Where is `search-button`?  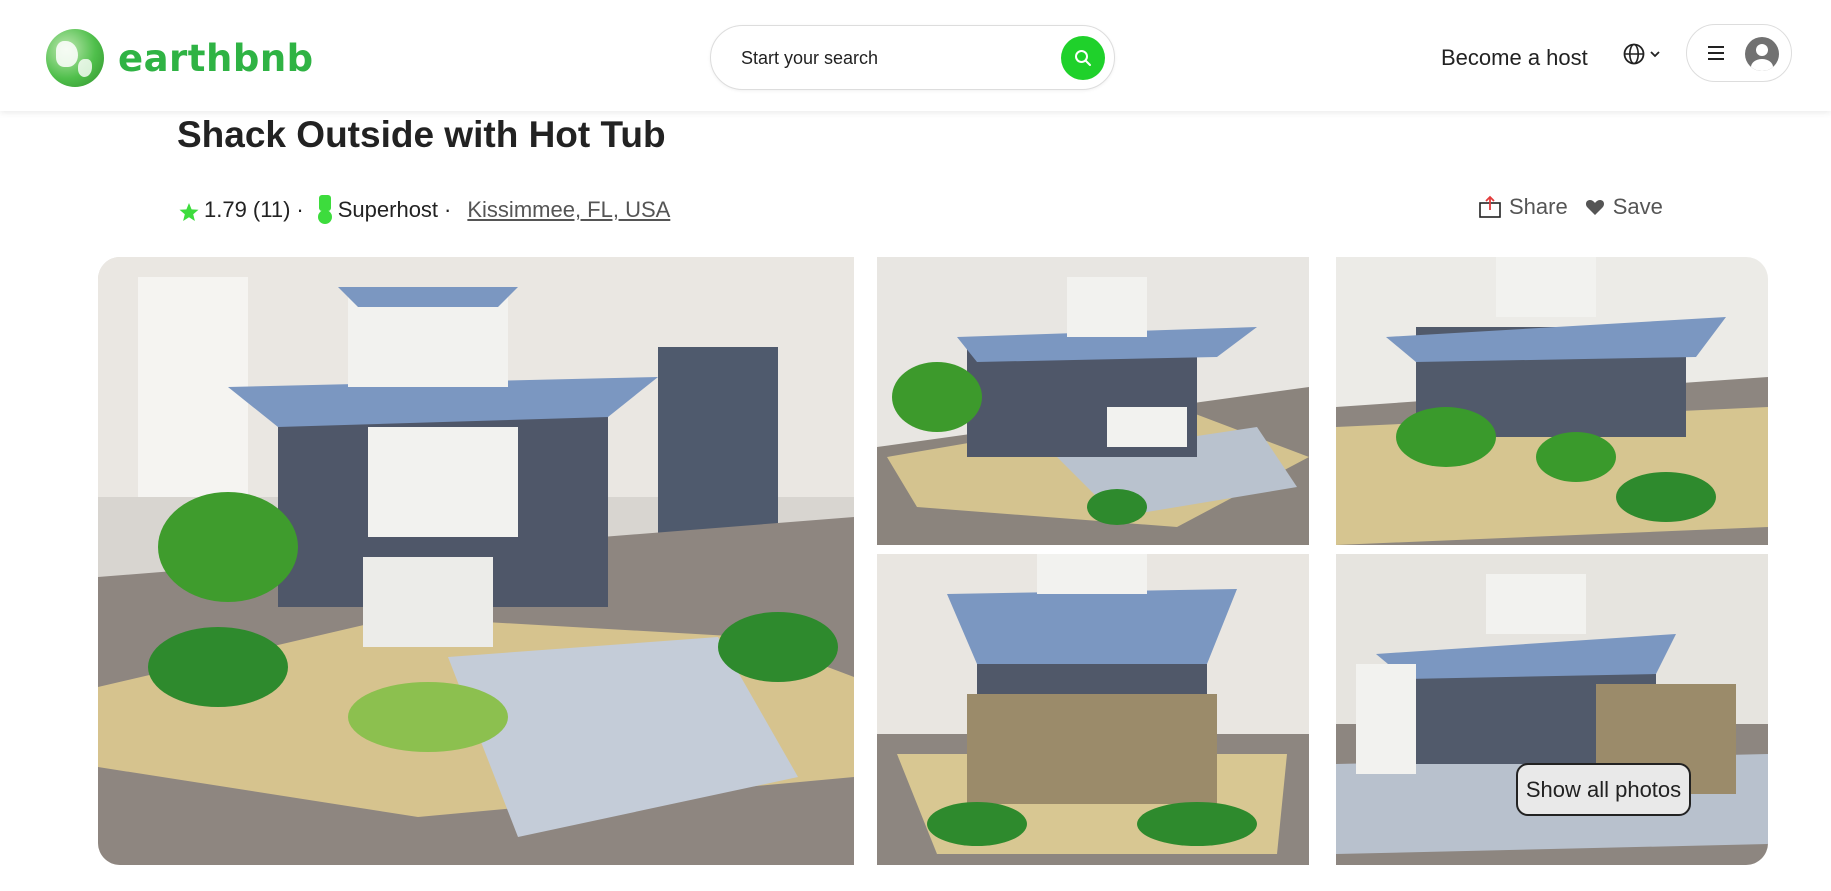 search-button is located at coordinates (1083, 58).